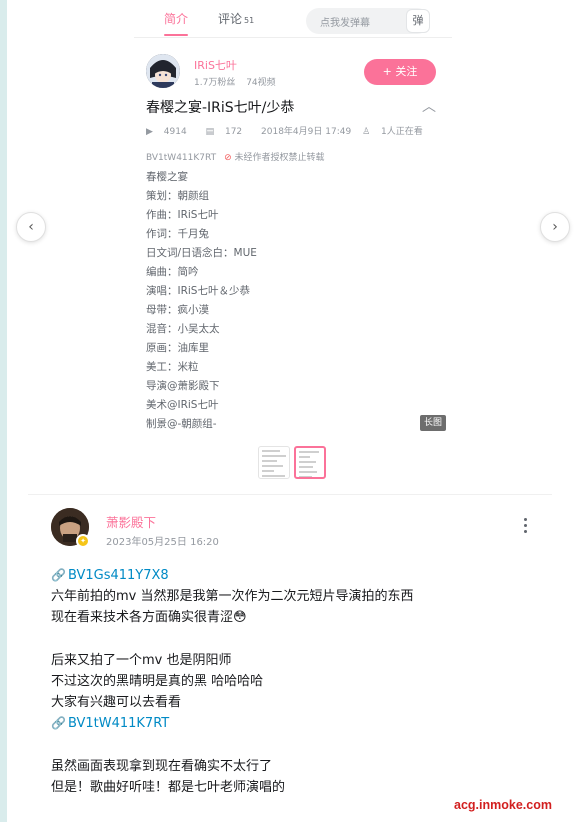  What do you see at coordinates (293, 19) in the screenshot?
I see `video-tabs: 简介 评论 51 点我发弹幕 弹` at bounding box center [293, 19].